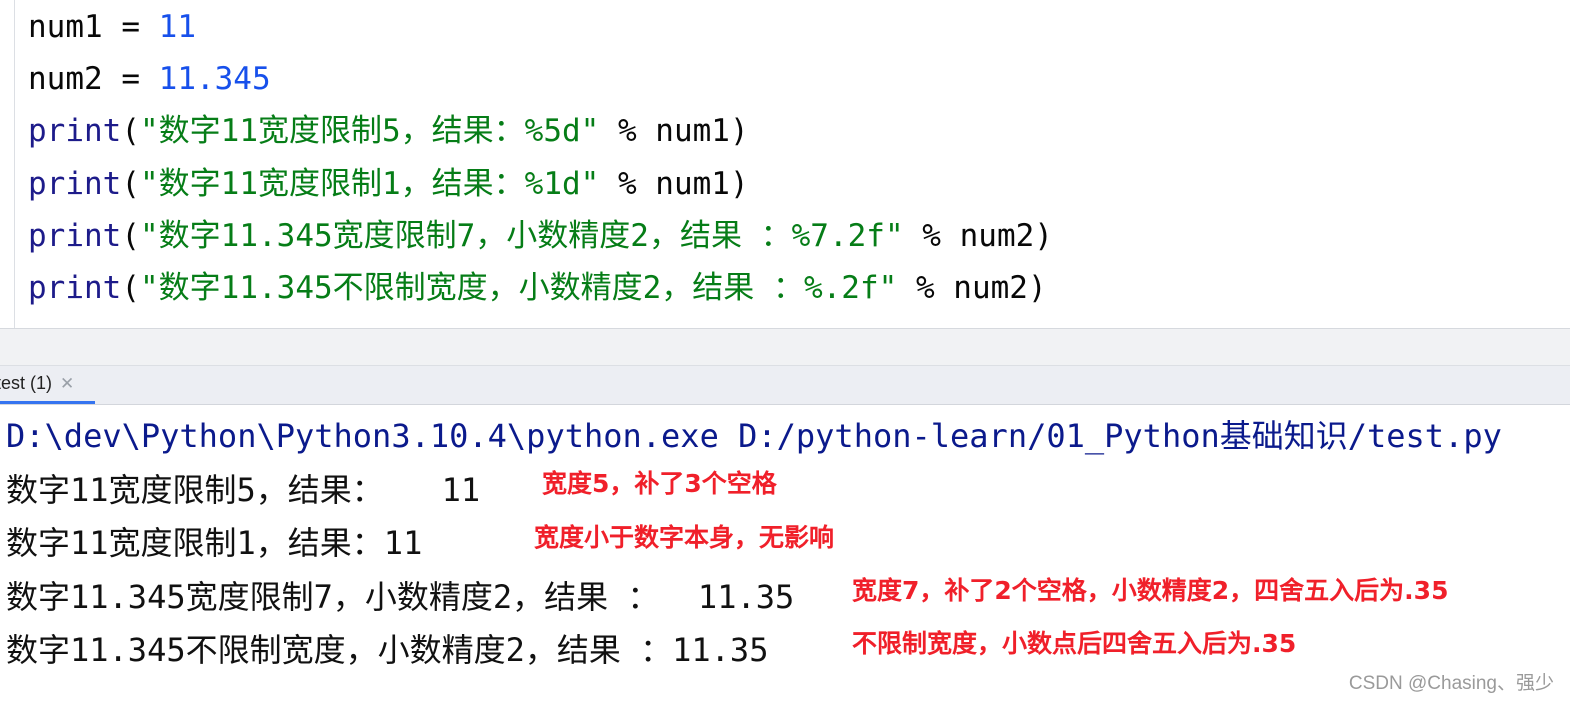  What do you see at coordinates (243, 490) in the screenshot?
I see `console-output-line: 数字11宽度限制5，结果： 11` at bounding box center [243, 490].